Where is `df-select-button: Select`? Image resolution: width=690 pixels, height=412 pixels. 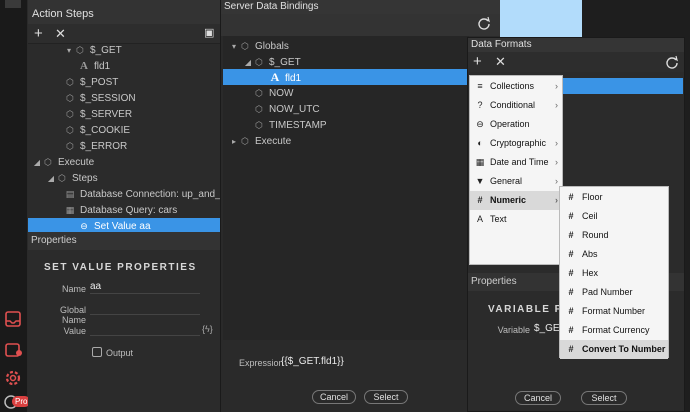 df-select-button: Select is located at coordinates (604, 398).